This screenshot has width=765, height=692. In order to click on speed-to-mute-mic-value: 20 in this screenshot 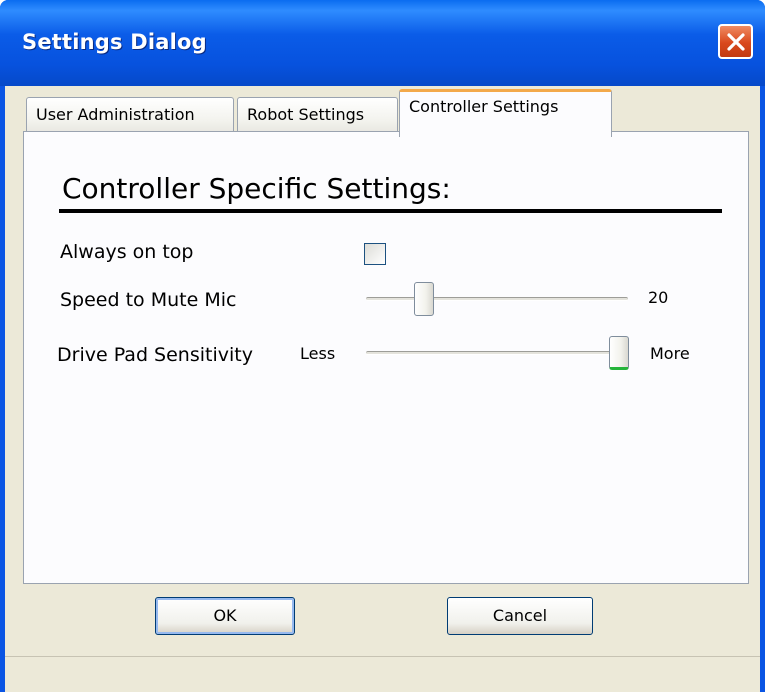, I will do `click(658, 297)`.